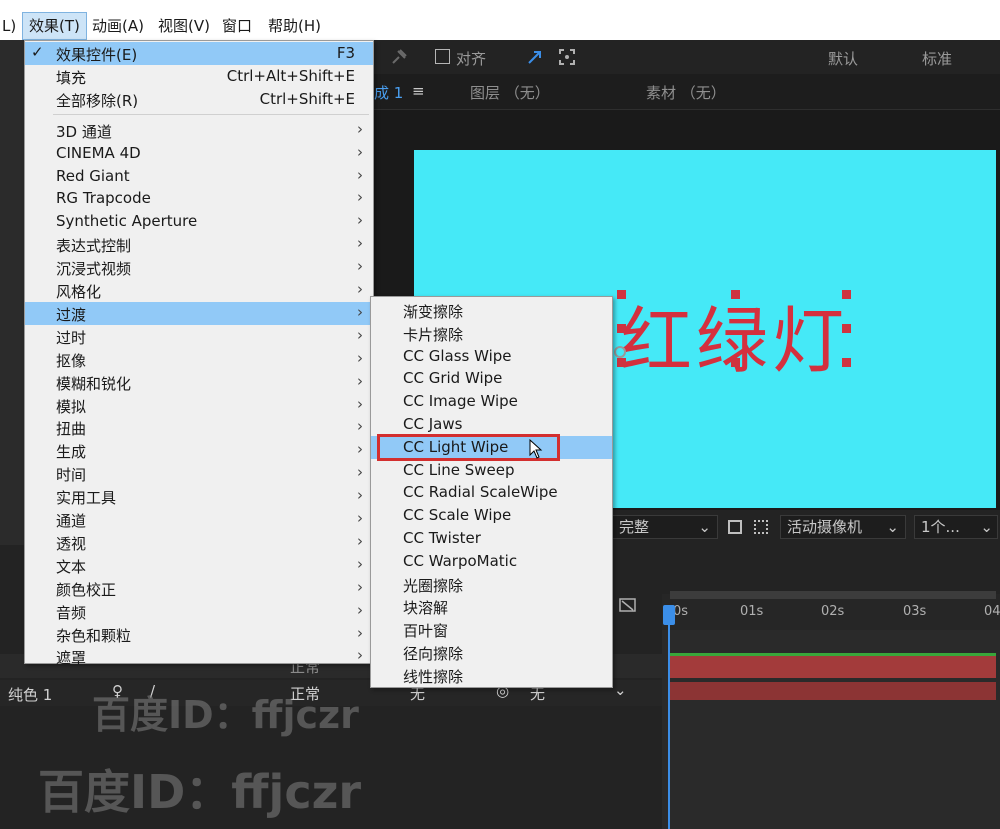 Image resolution: width=1000 pixels, height=829 pixels. What do you see at coordinates (199, 336) in the screenshot?
I see `effect-menu-item: 过时 ›` at bounding box center [199, 336].